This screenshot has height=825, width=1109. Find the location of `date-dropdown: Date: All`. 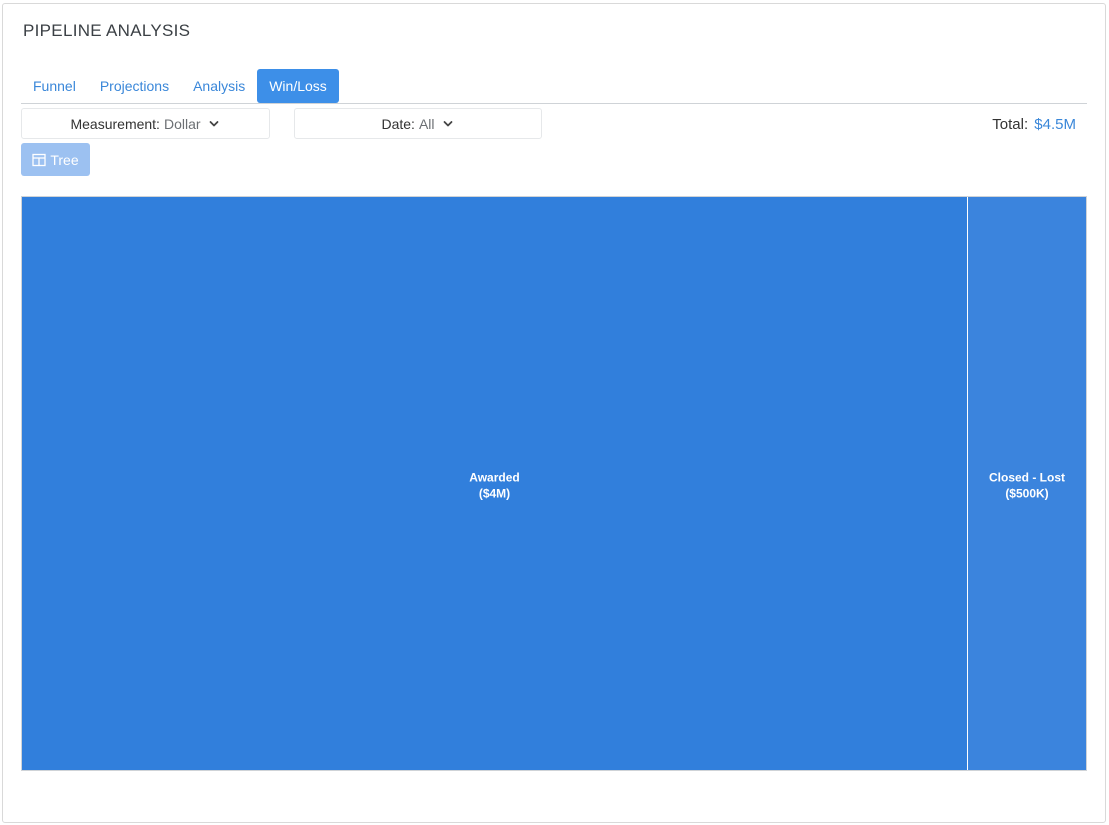

date-dropdown: Date: All is located at coordinates (418, 123).